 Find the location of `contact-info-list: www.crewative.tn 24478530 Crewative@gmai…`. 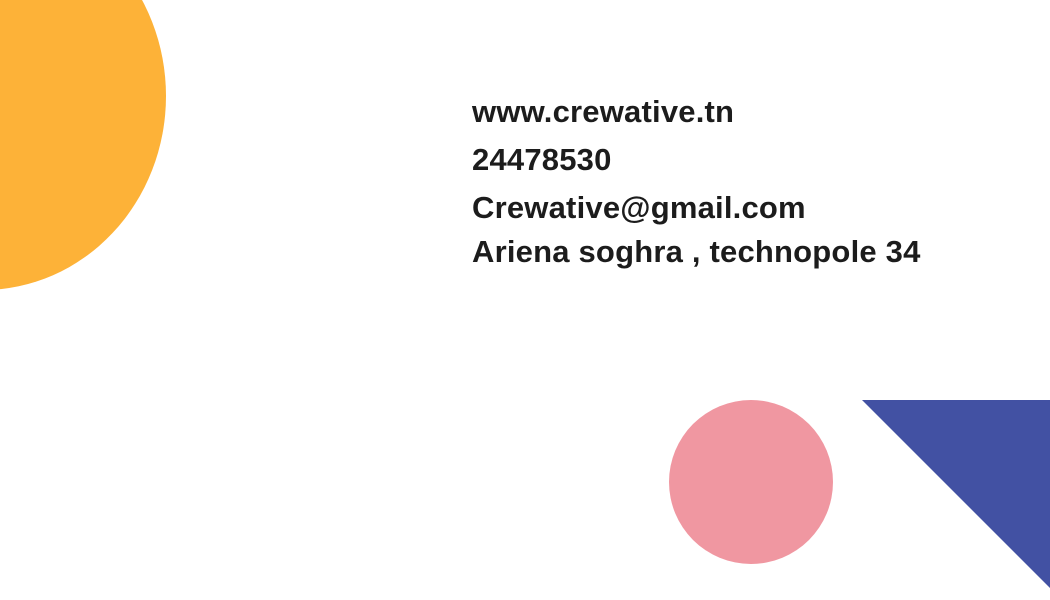

contact-info-list: www.crewative.tn 24478530 Crewative@gmai… is located at coordinates (696, 182).